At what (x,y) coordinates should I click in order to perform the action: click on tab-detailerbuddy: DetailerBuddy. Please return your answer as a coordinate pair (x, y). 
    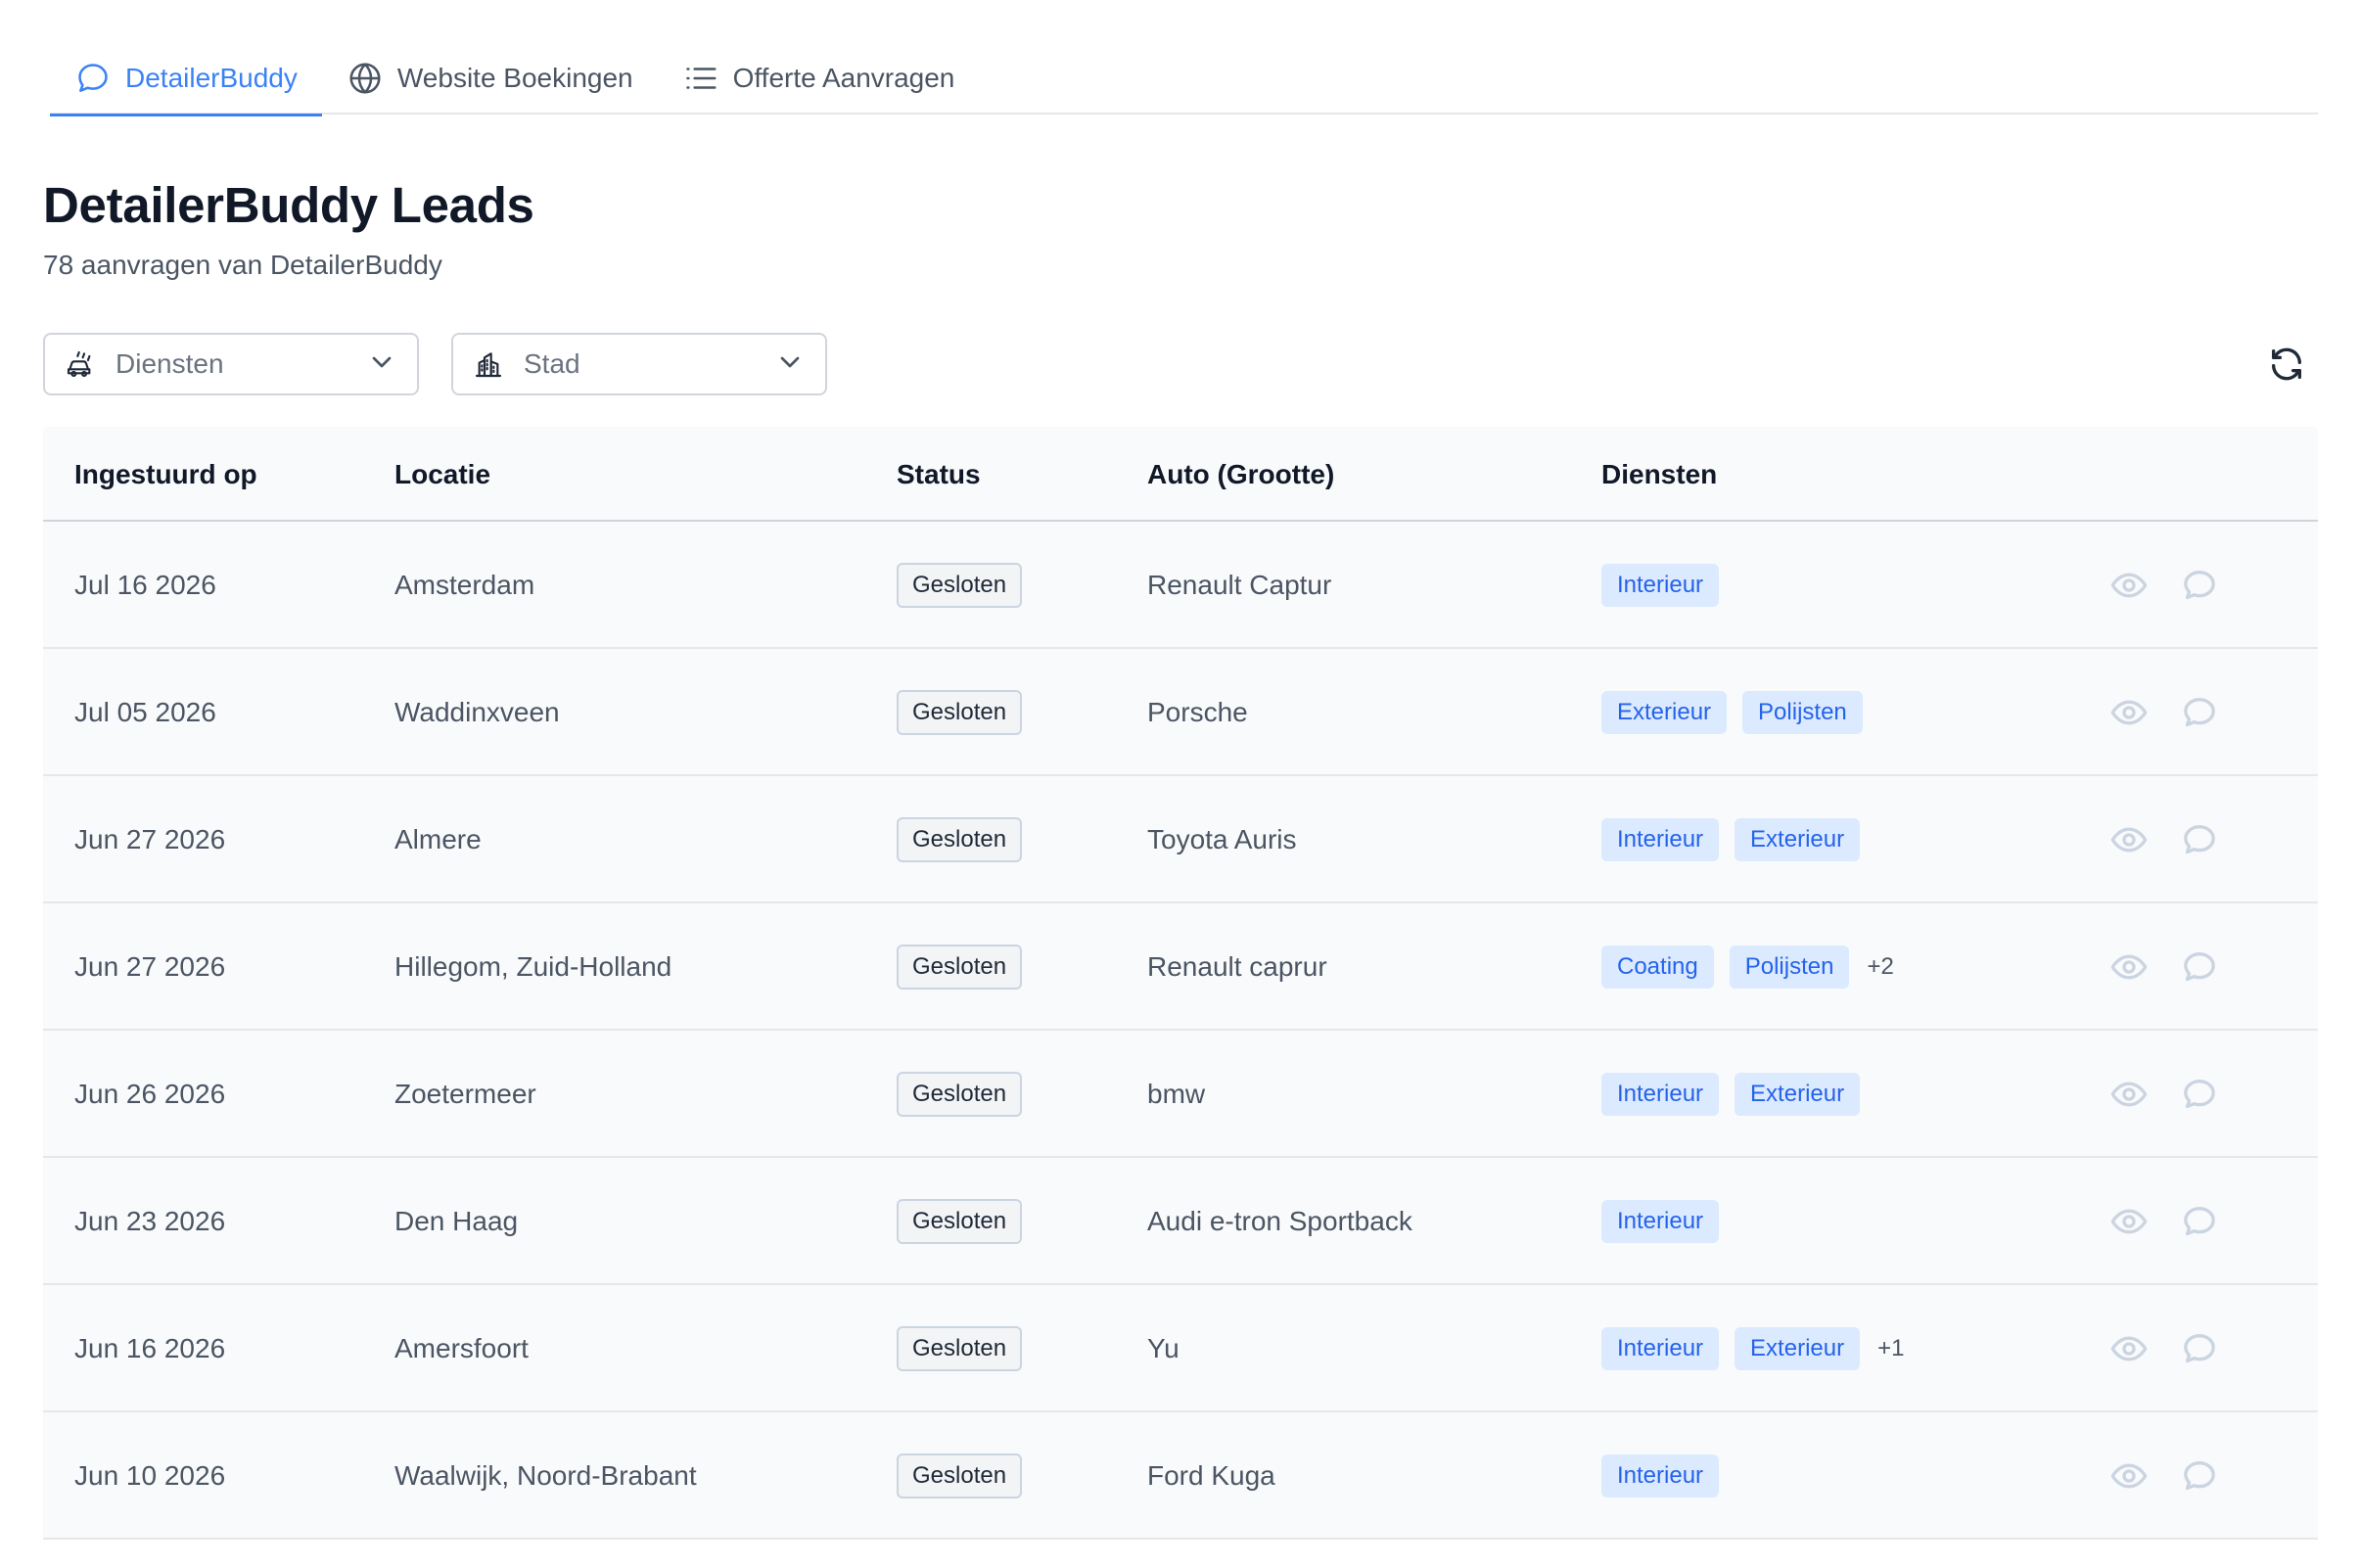
    Looking at the image, I should click on (186, 79).